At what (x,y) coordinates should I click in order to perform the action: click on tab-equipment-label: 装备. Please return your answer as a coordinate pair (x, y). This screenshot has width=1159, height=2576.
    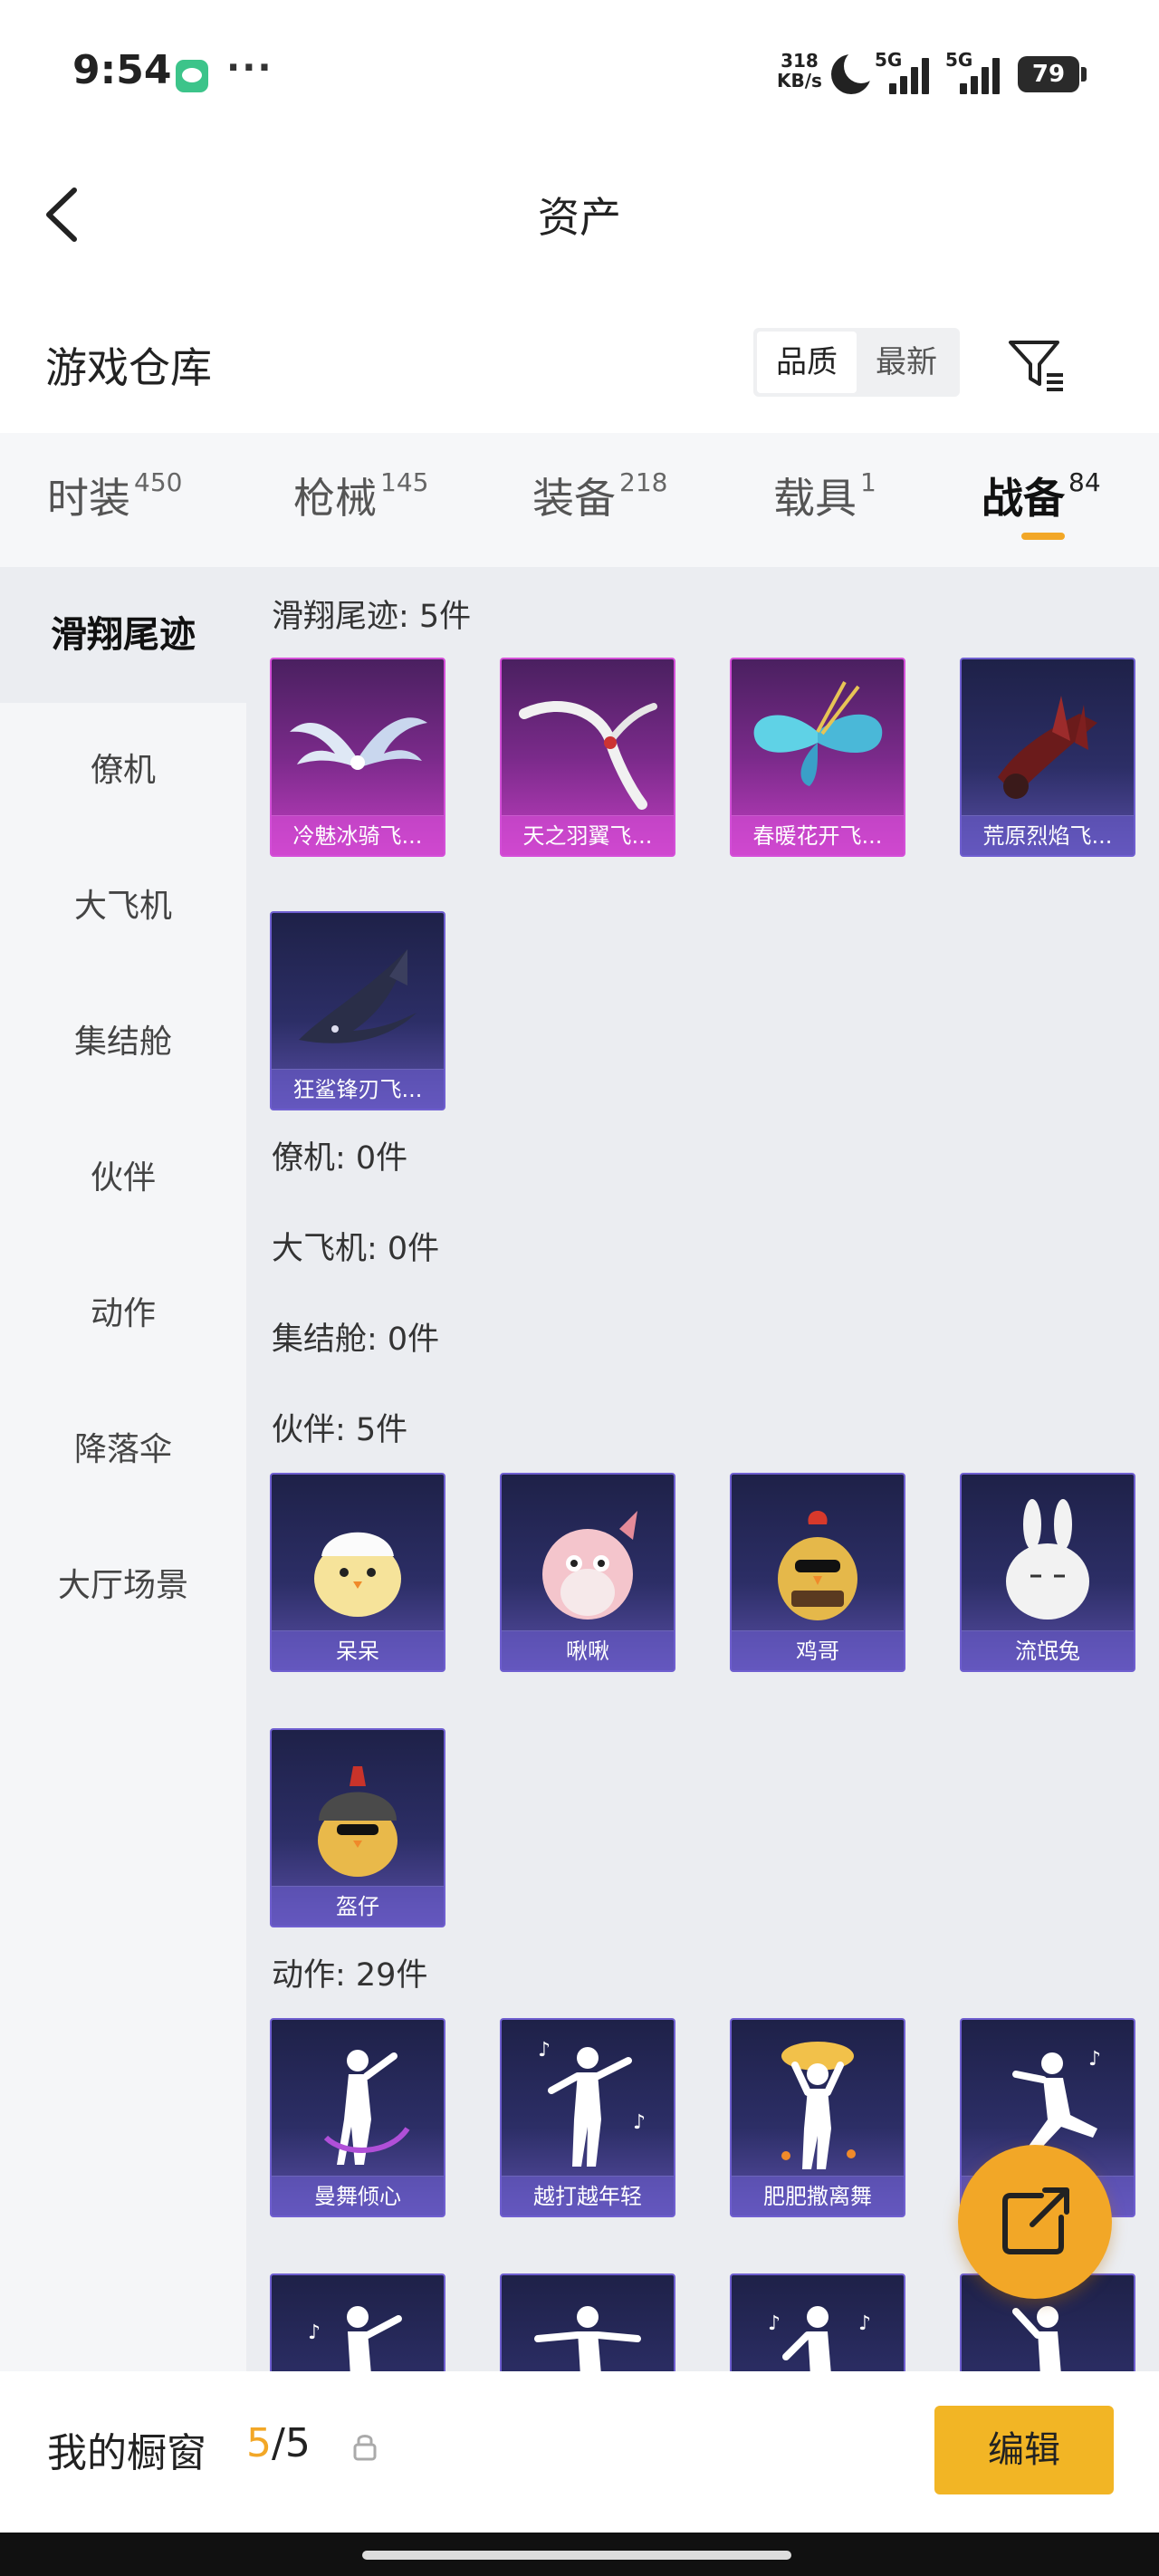
    Looking at the image, I should click on (574, 498).